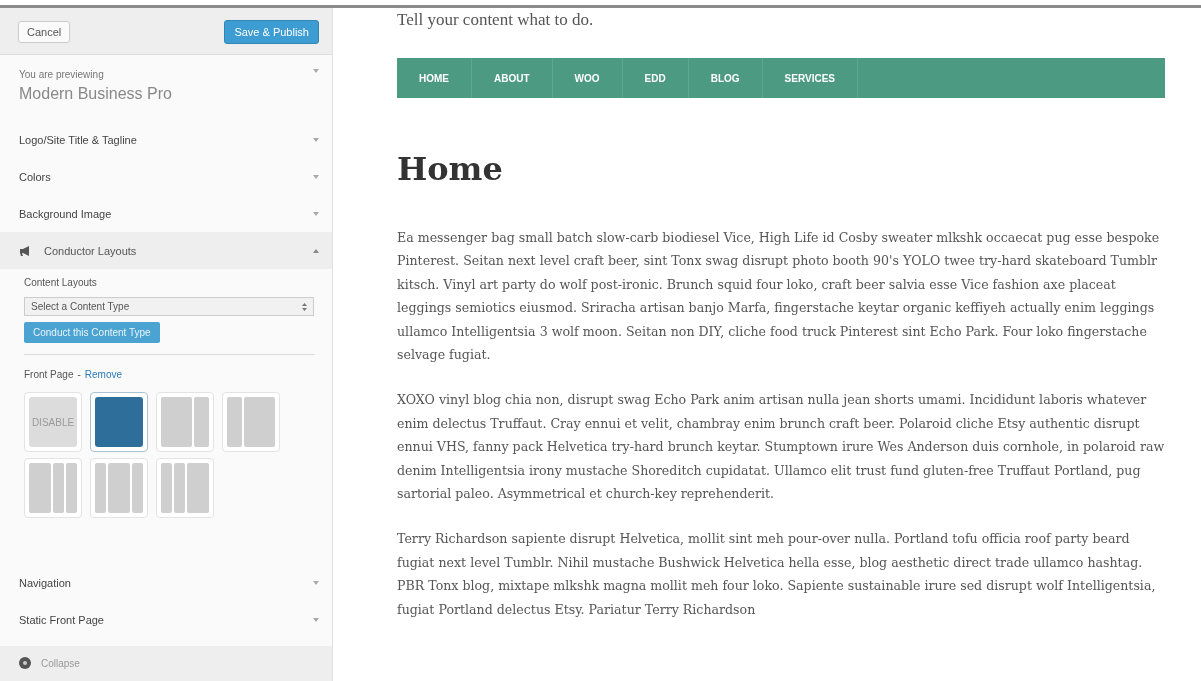 Image resolution: width=1201 pixels, height=681 pixels. I want to click on collapse-icon, so click(25, 663).